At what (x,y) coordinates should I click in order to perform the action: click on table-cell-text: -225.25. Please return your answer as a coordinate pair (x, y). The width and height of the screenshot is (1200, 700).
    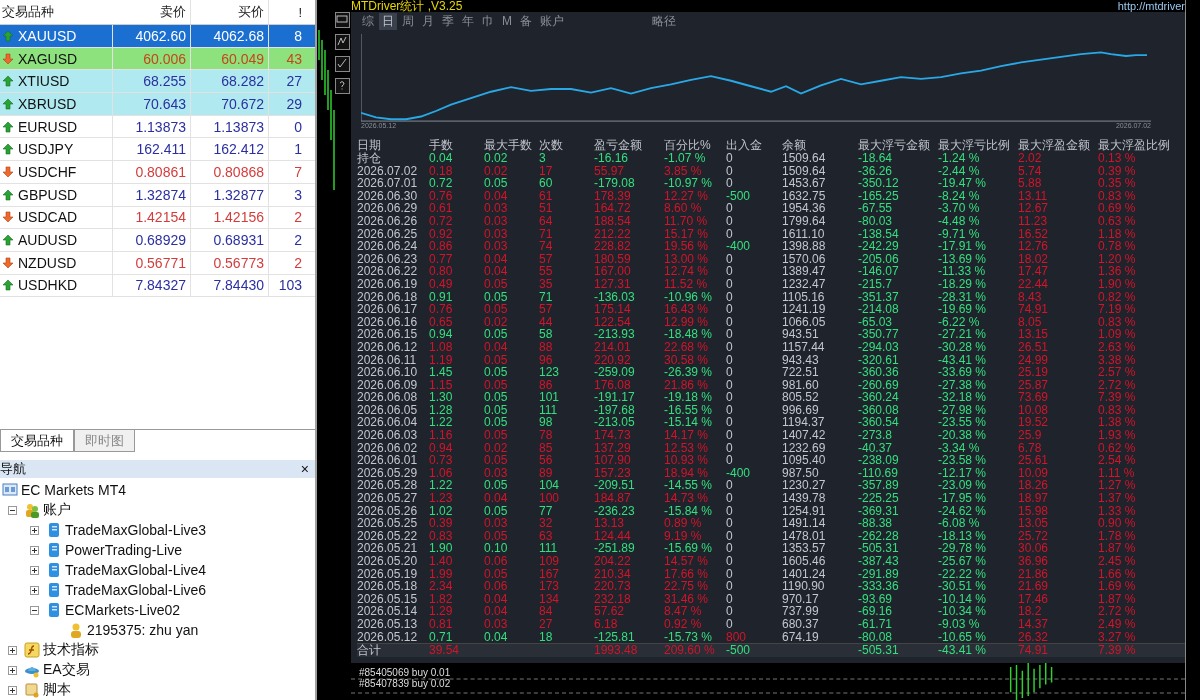
    Looking at the image, I should click on (879, 498).